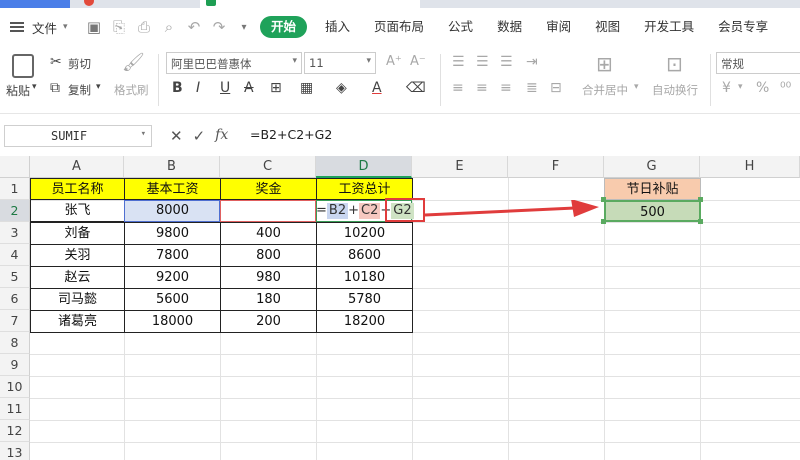 The image size is (800, 460). Describe the element at coordinates (364, 277) in the screenshot. I see `cell-d5: 10180` at that location.